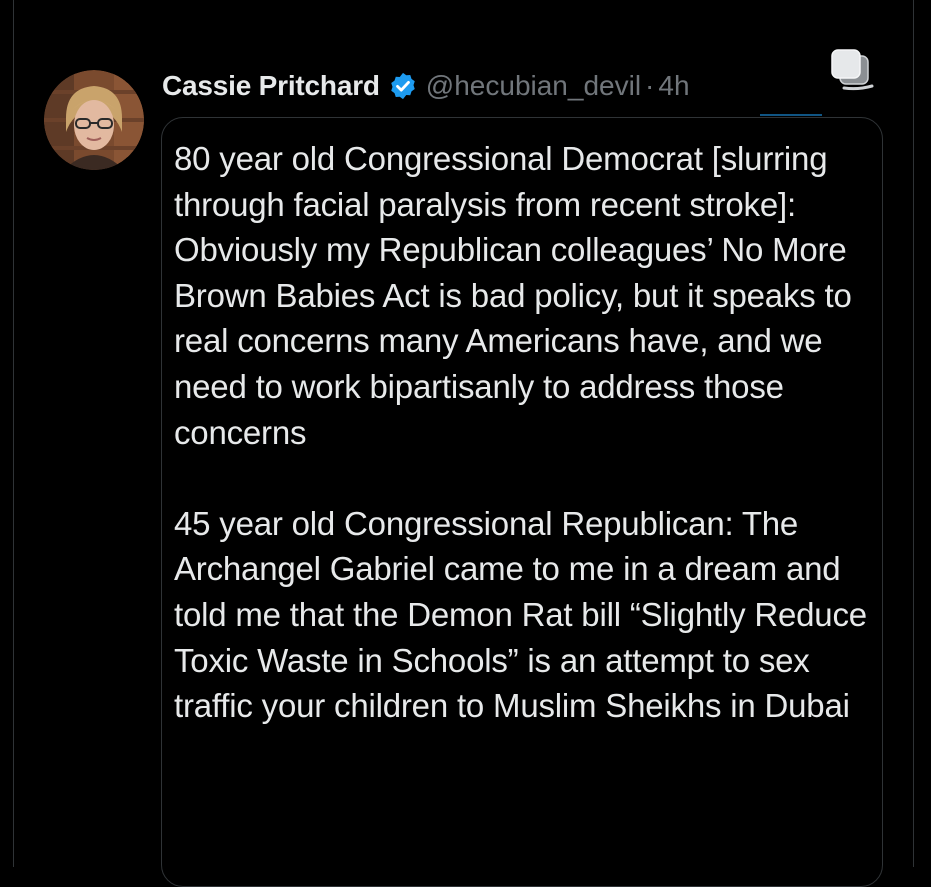  I want to click on header-accent-line, so click(791, 115).